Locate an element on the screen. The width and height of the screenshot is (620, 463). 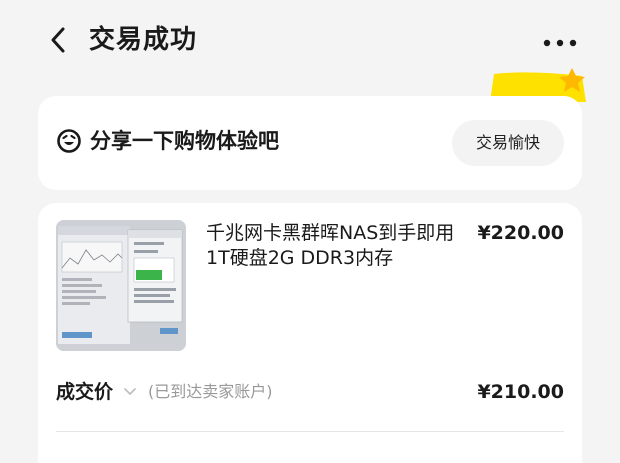
share-prompt: 分享一下购物体验吧 is located at coordinates (167, 141).